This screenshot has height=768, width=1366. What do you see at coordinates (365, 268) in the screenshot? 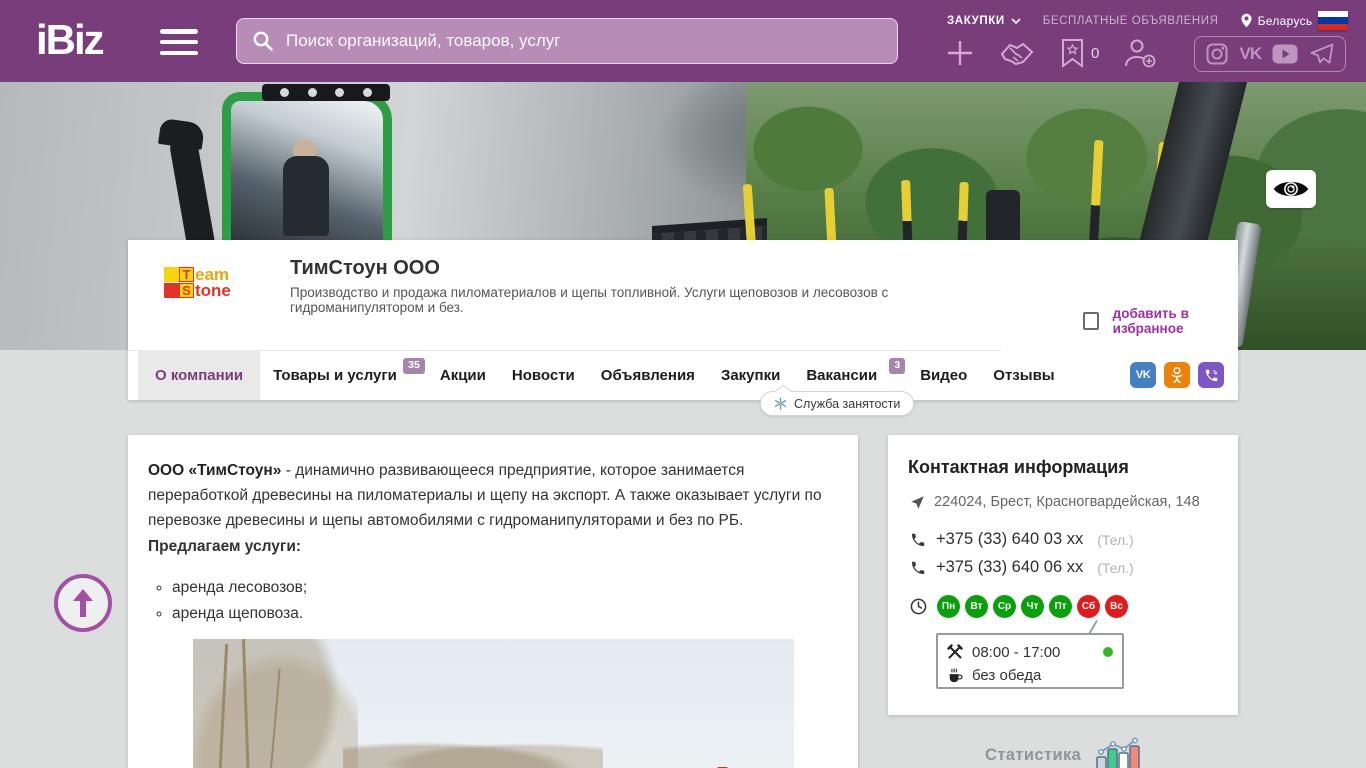
I see `company-name: ТимСтоун ООО` at bounding box center [365, 268].